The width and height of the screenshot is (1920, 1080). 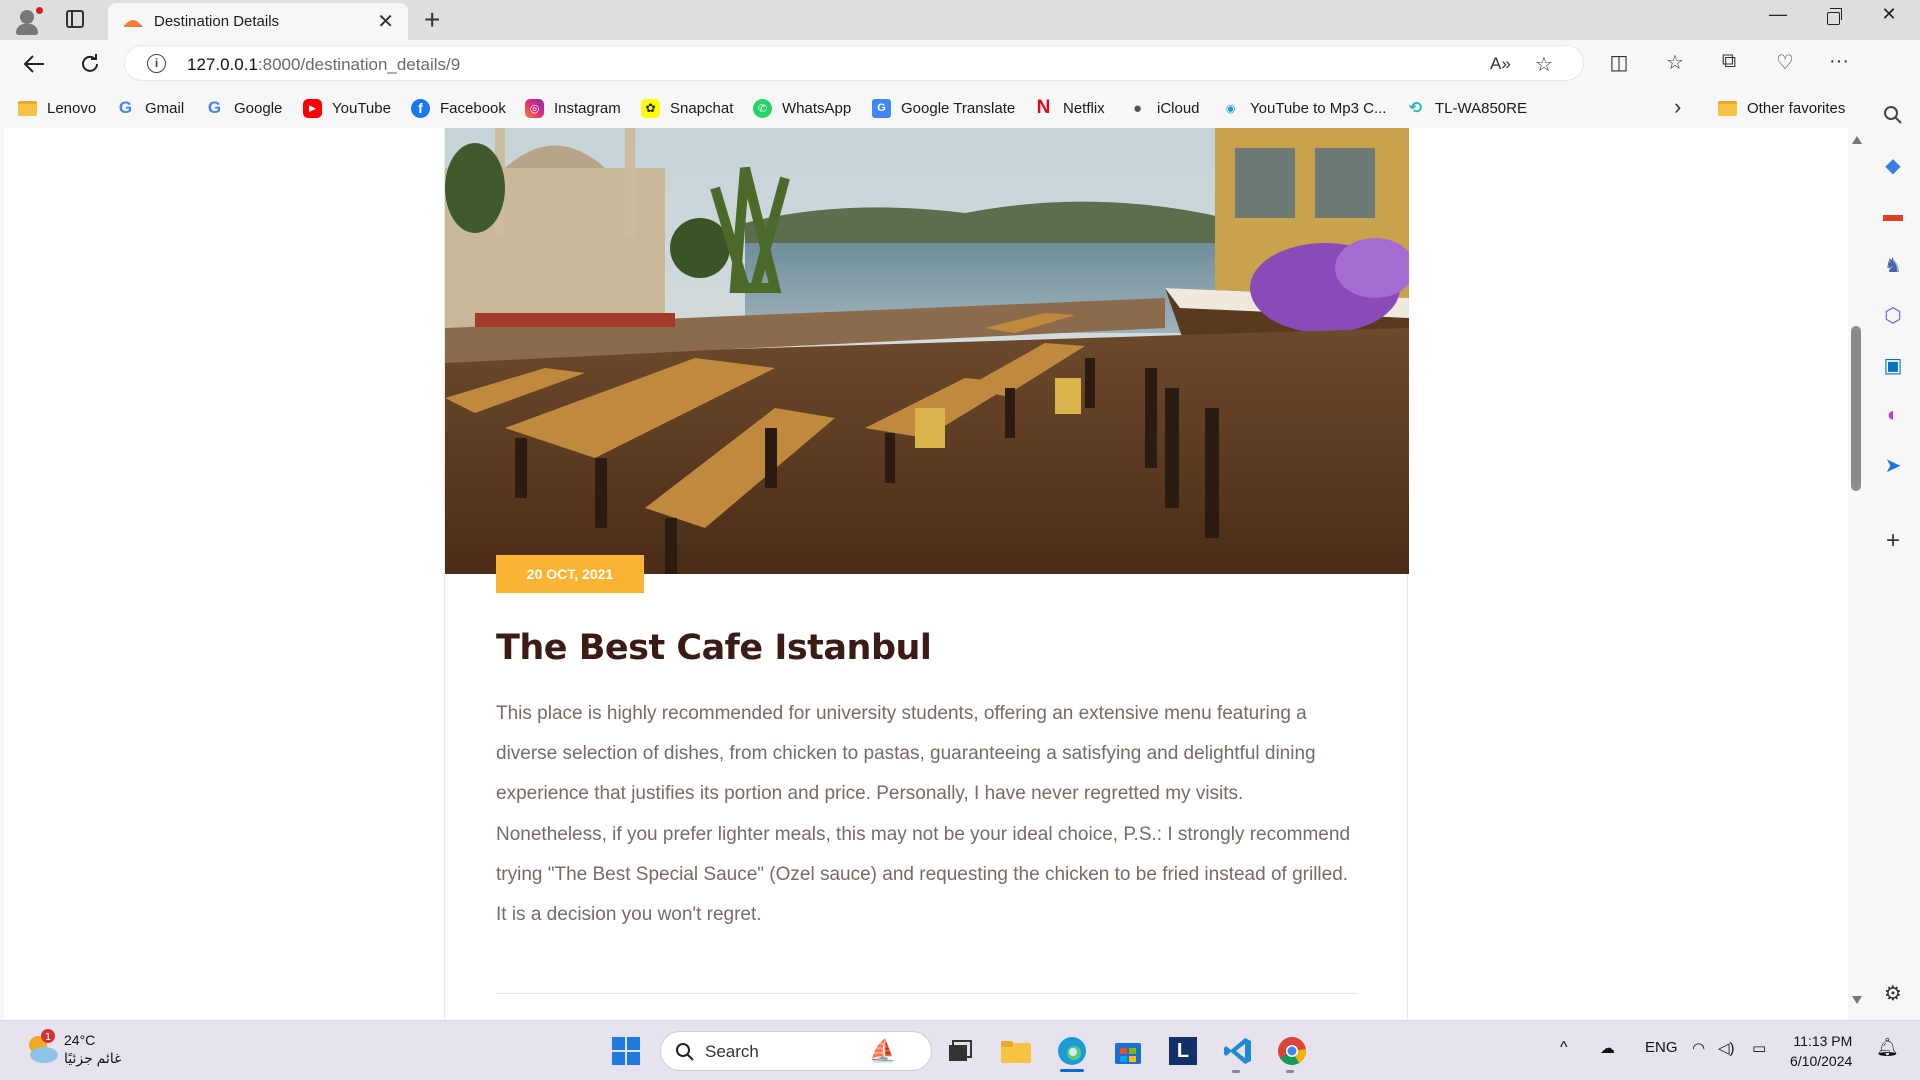 I want to click on scroll-down-arrow-icon, so click(x=1857, y=1000).